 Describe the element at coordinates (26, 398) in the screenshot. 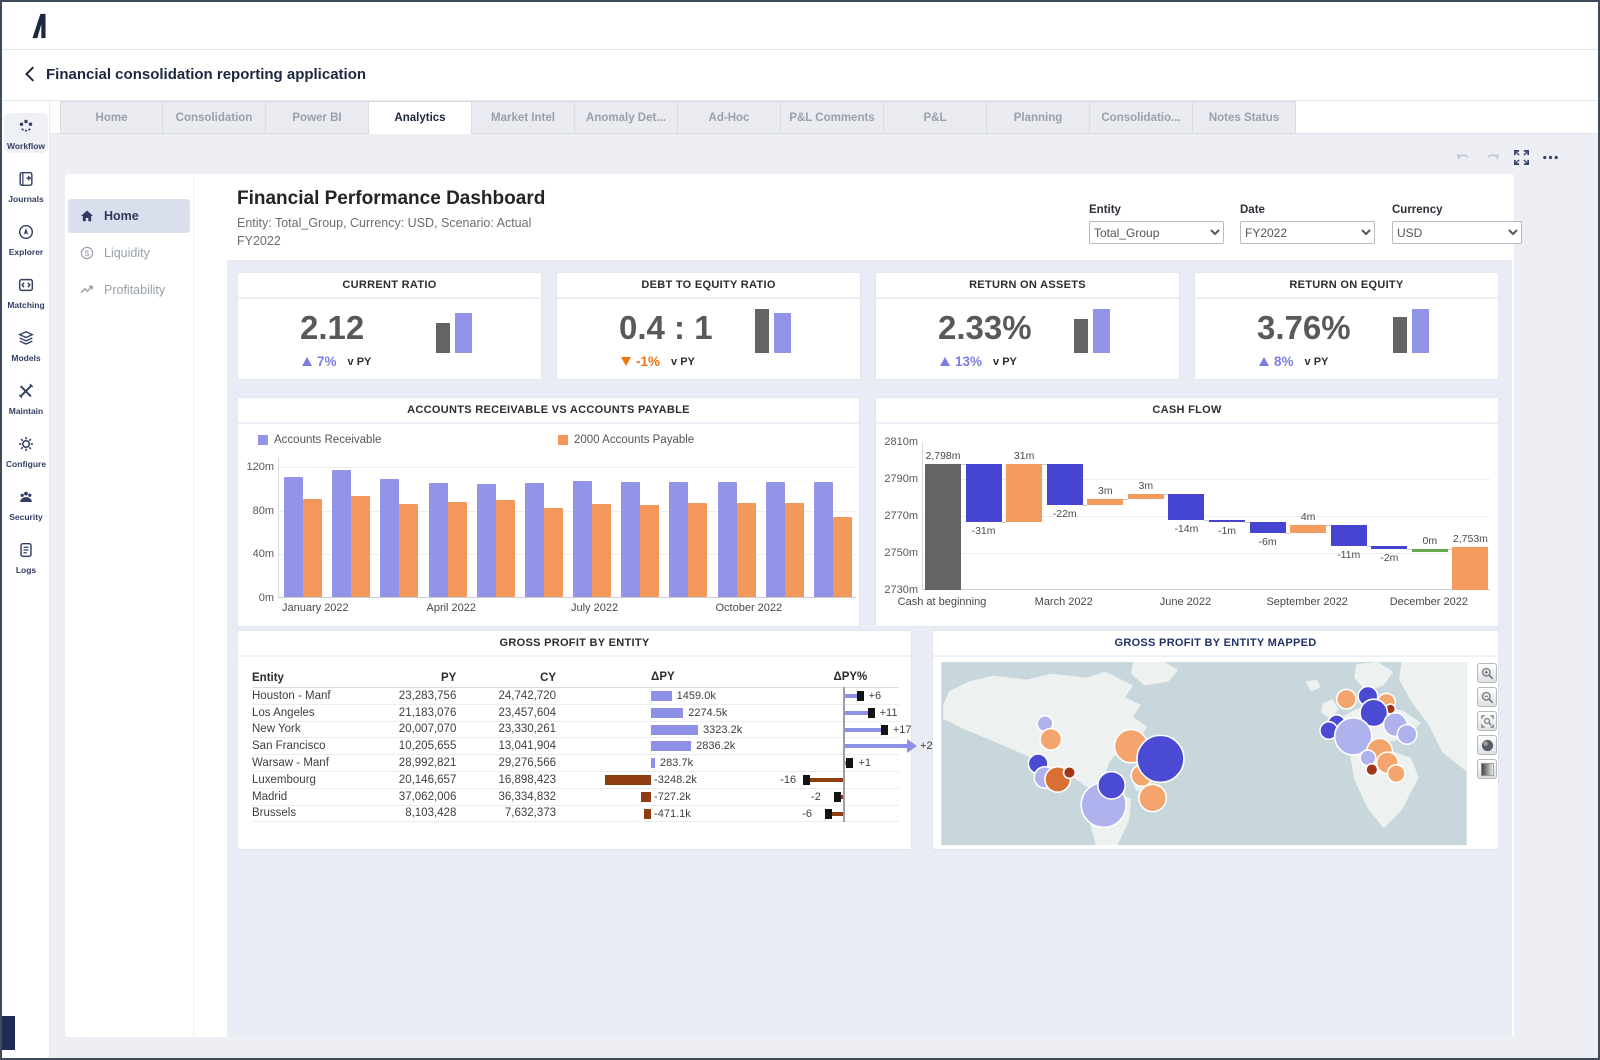

I see `sidebar-item-maintain: Maintain` at that location.